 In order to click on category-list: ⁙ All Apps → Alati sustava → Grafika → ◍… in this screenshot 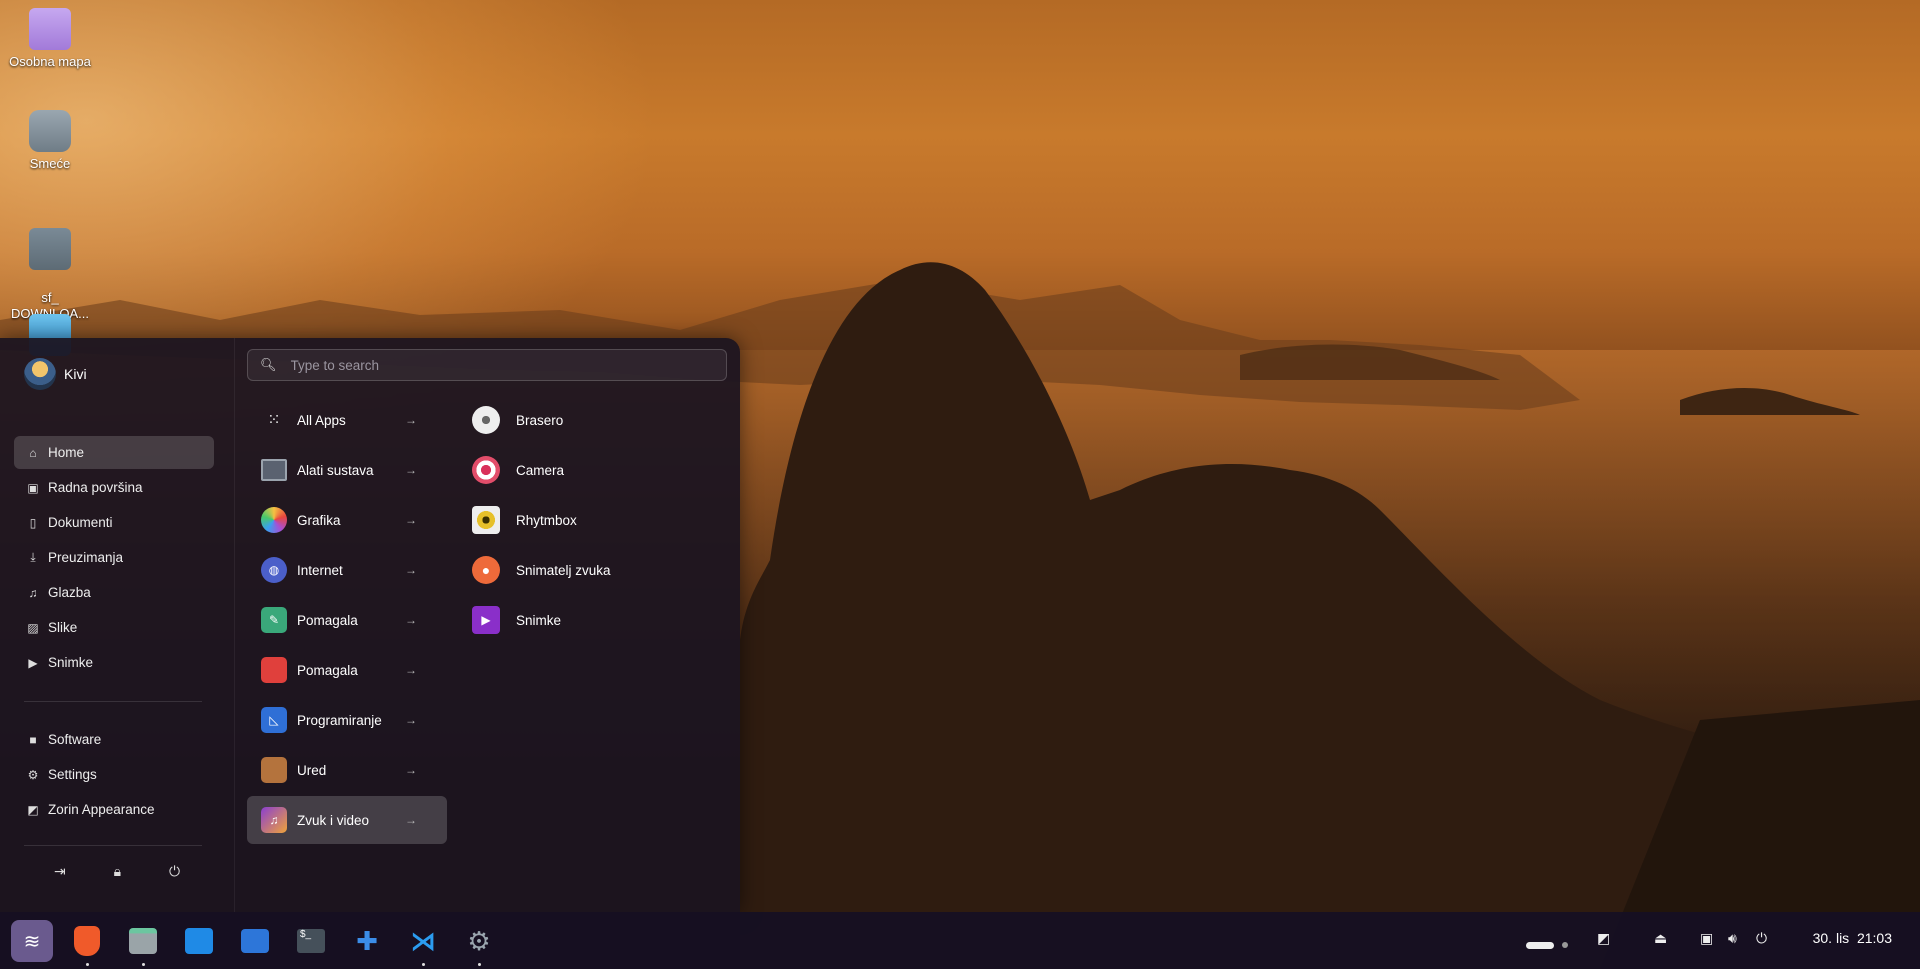, I will do `click(347, 621)`.